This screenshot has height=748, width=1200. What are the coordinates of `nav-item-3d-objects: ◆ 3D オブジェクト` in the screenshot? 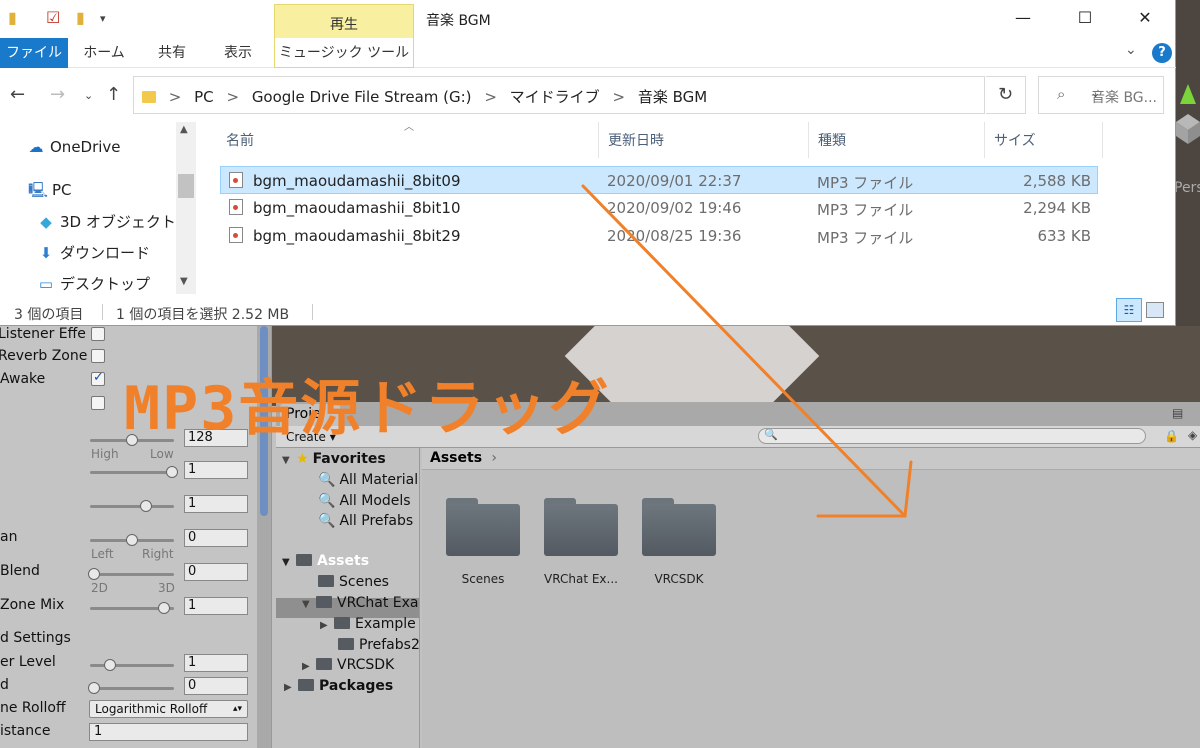 It's located at (106, 221).